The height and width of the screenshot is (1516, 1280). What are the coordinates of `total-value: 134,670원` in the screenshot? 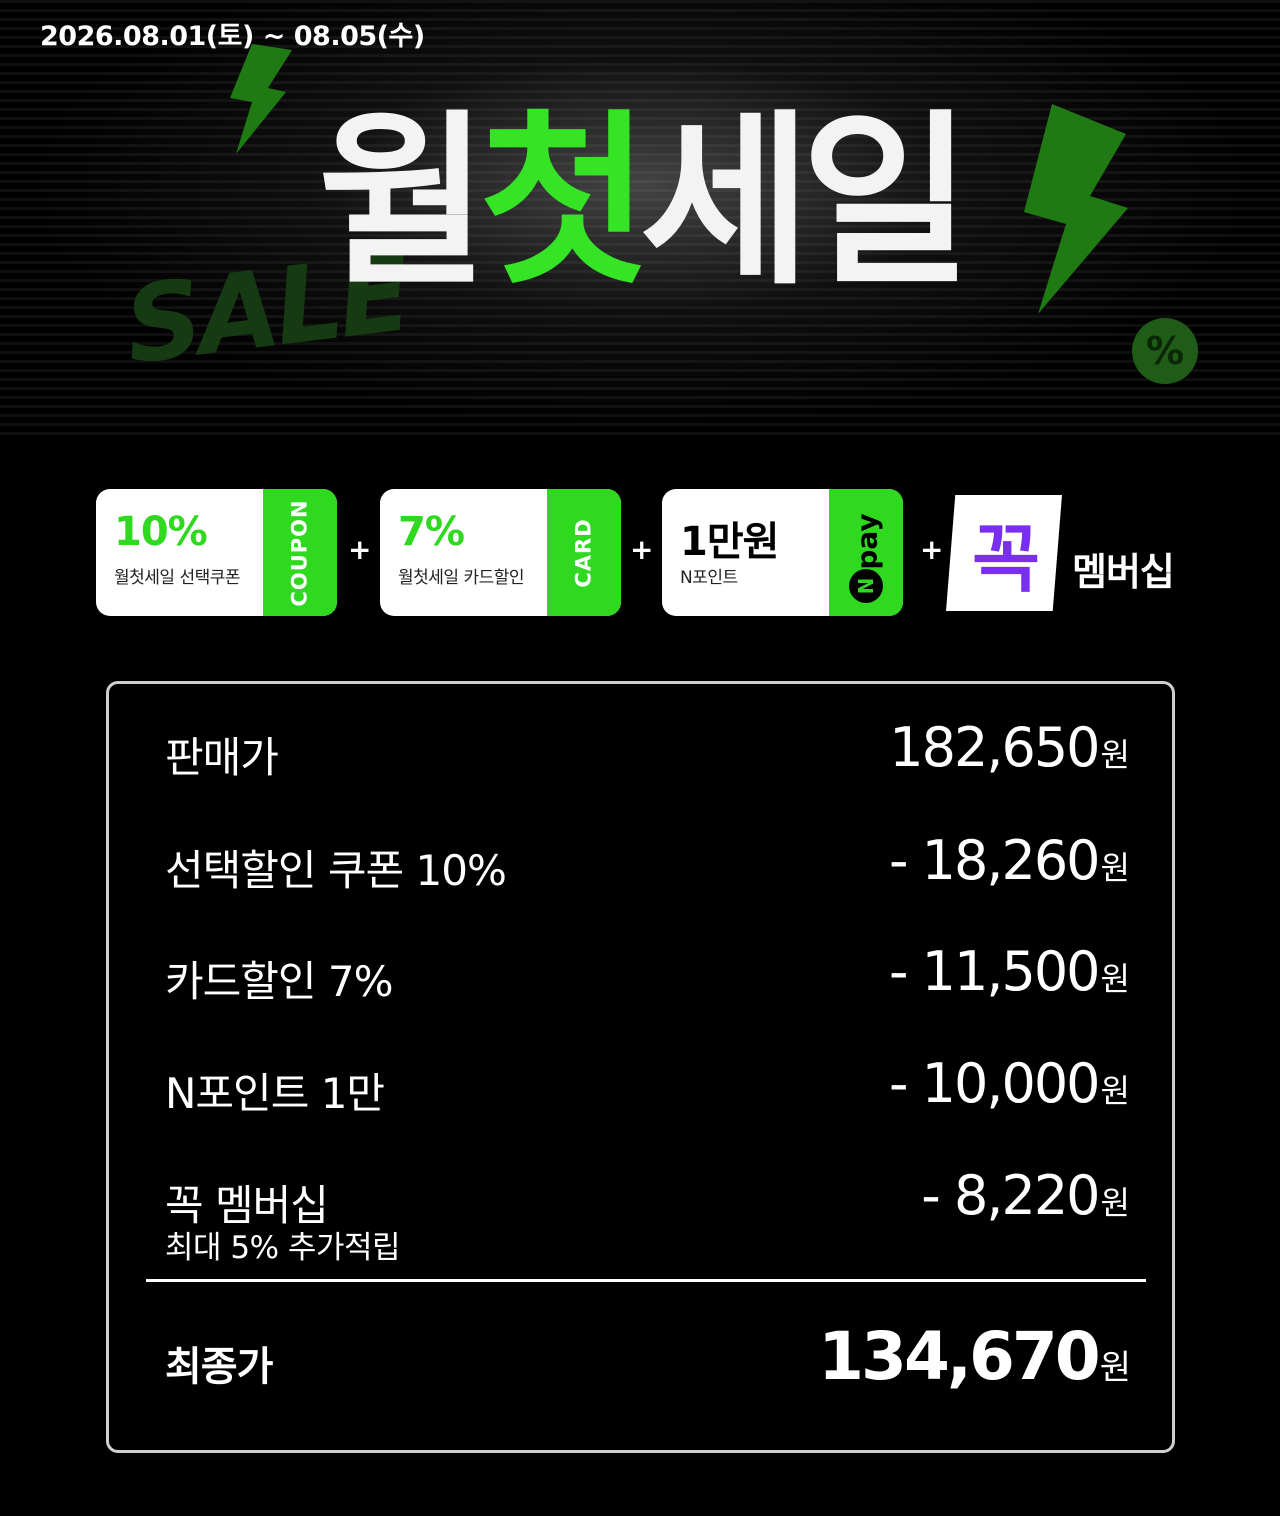 It's located at (974, 1356).